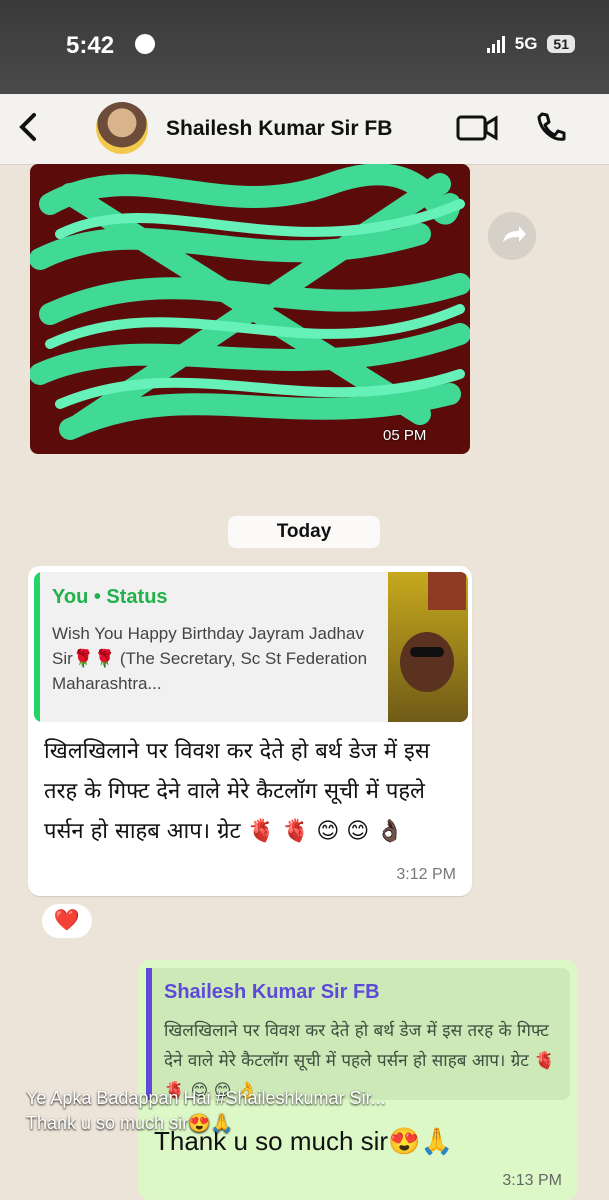 The width and height of the screenshot is (609, 1200). Describe the element at coordinates (304, 48) in the screenshot. I see `phone-status-bar: 5:42 5G 51` at that location.